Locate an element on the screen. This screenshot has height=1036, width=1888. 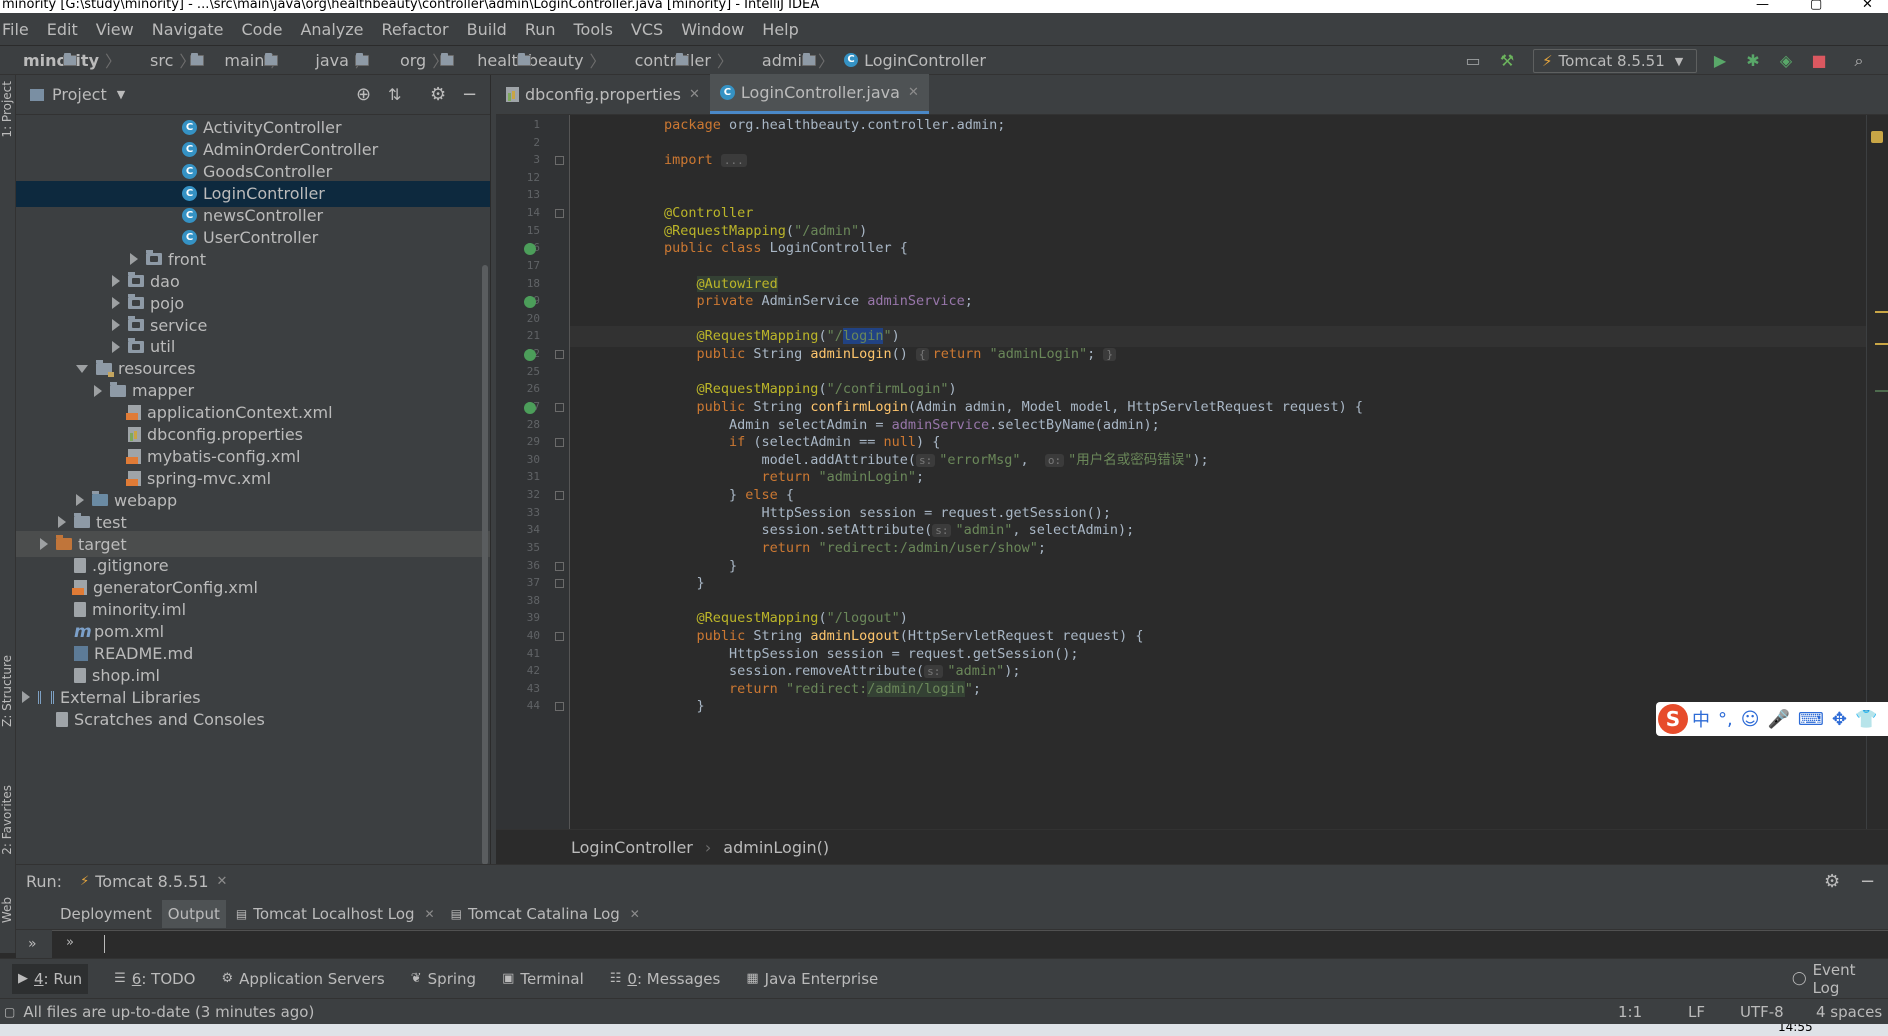
tool-window-terminal: ▣ Terminal is located at coordinates (543, 979).